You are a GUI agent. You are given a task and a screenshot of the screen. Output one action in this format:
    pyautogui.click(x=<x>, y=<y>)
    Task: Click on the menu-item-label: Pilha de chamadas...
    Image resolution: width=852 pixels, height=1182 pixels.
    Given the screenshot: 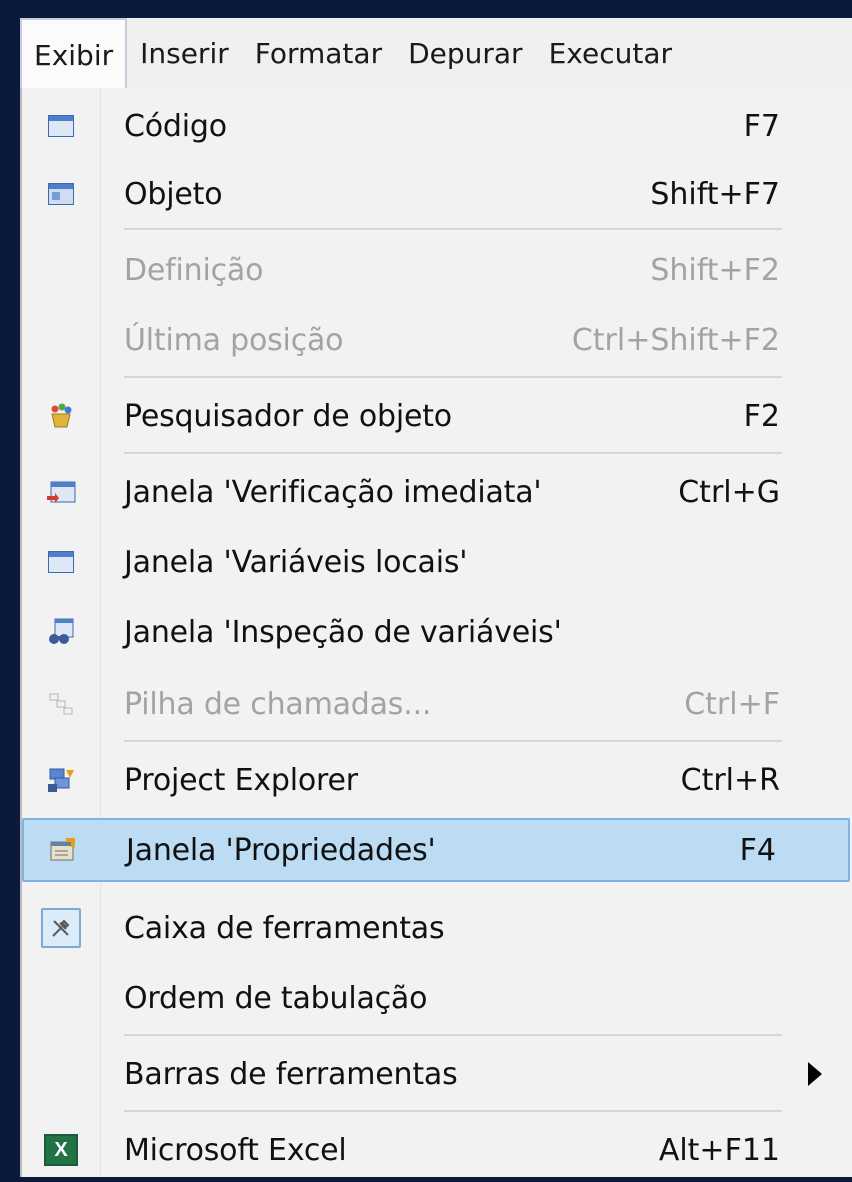 What is the action you would take?
    pyautogui.click(x=278, y=704)
    